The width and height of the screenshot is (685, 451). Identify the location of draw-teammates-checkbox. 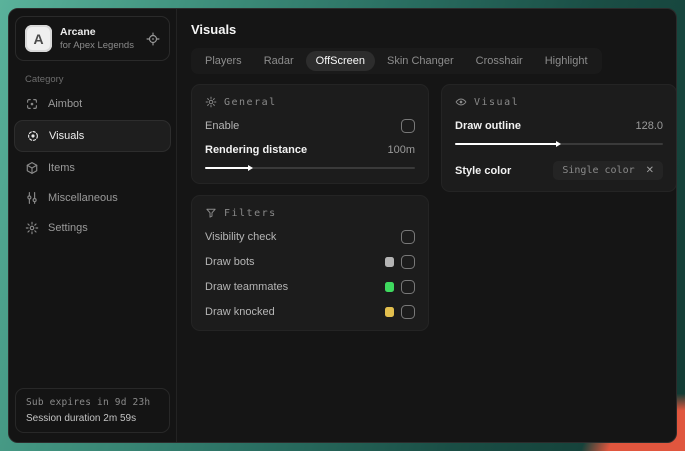
(408, 286).